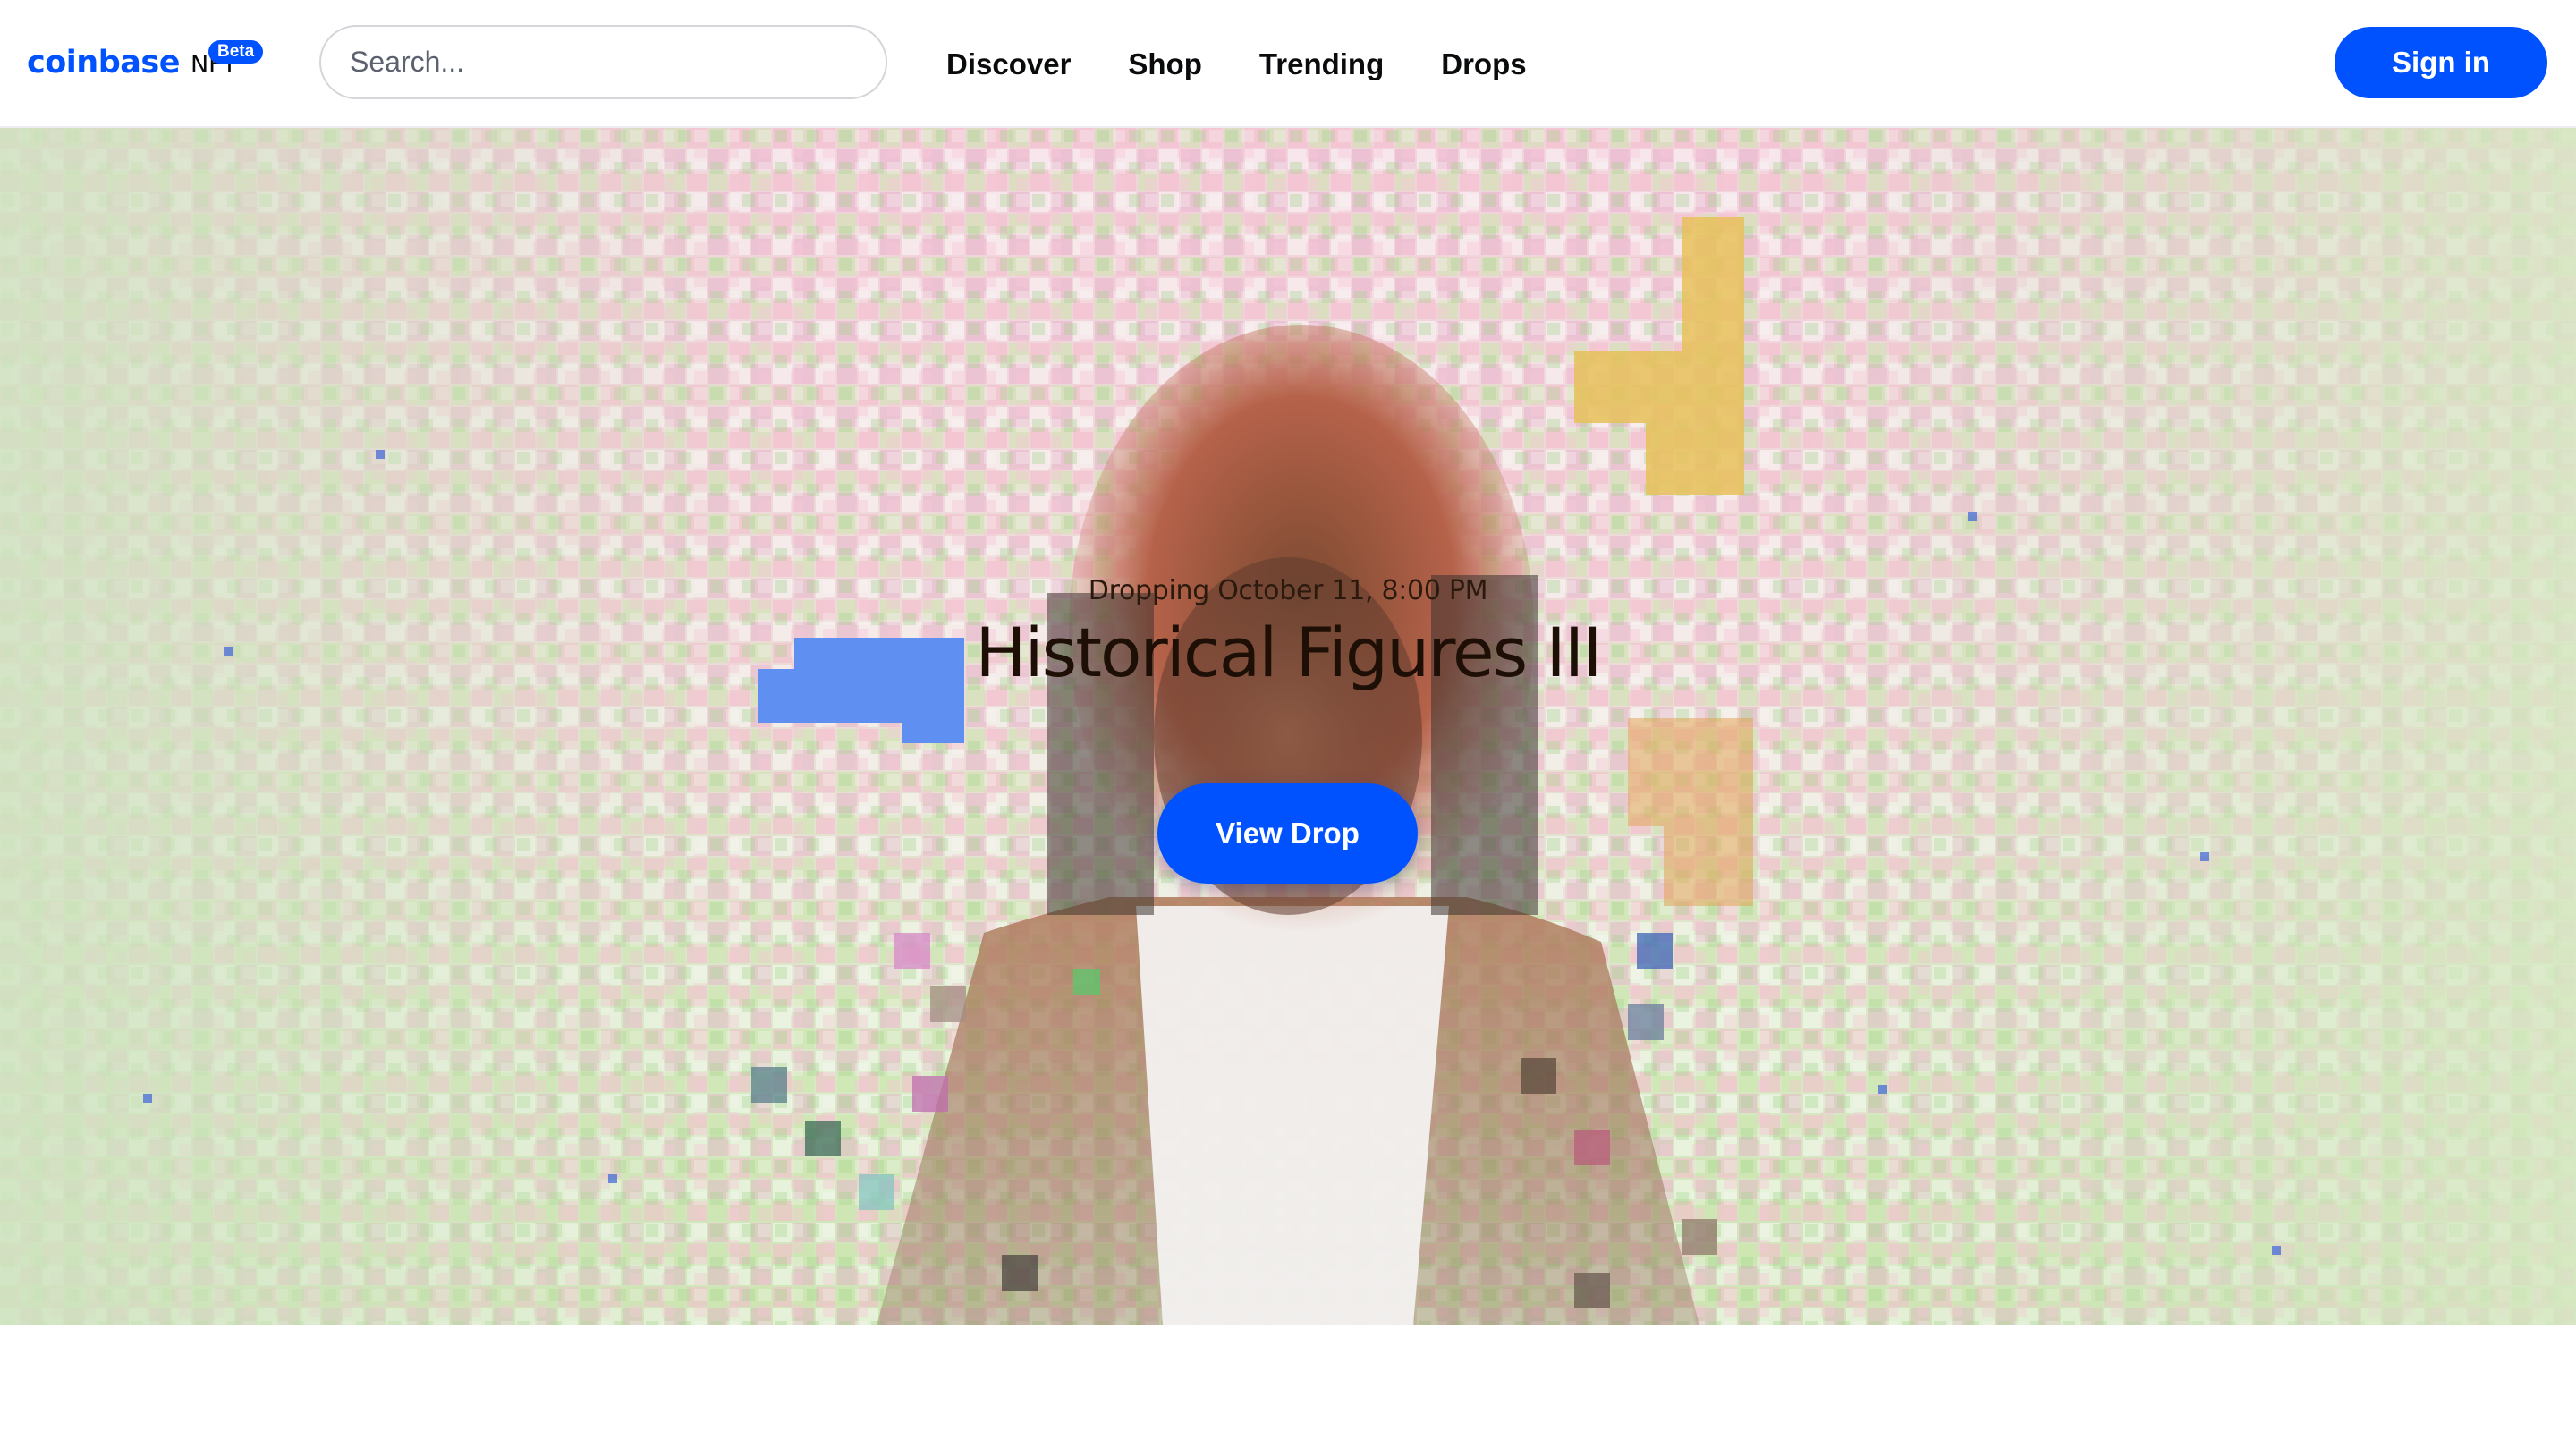 Image resolution: width=2576 pixels, height=1431 pixels. Describe the element at coordinates (2440, 63) in the screenshot. I see `sign-in-button: Sign in` at that location.